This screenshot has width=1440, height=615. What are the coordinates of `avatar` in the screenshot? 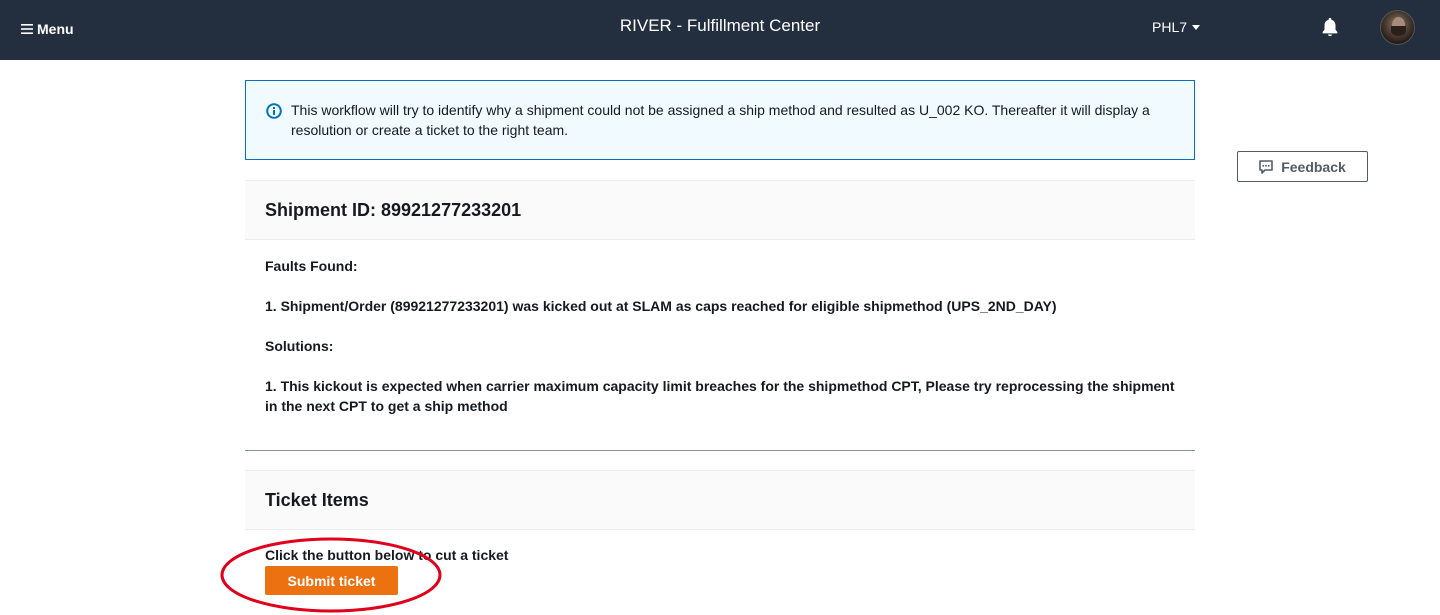 It's located at (1397, 27).